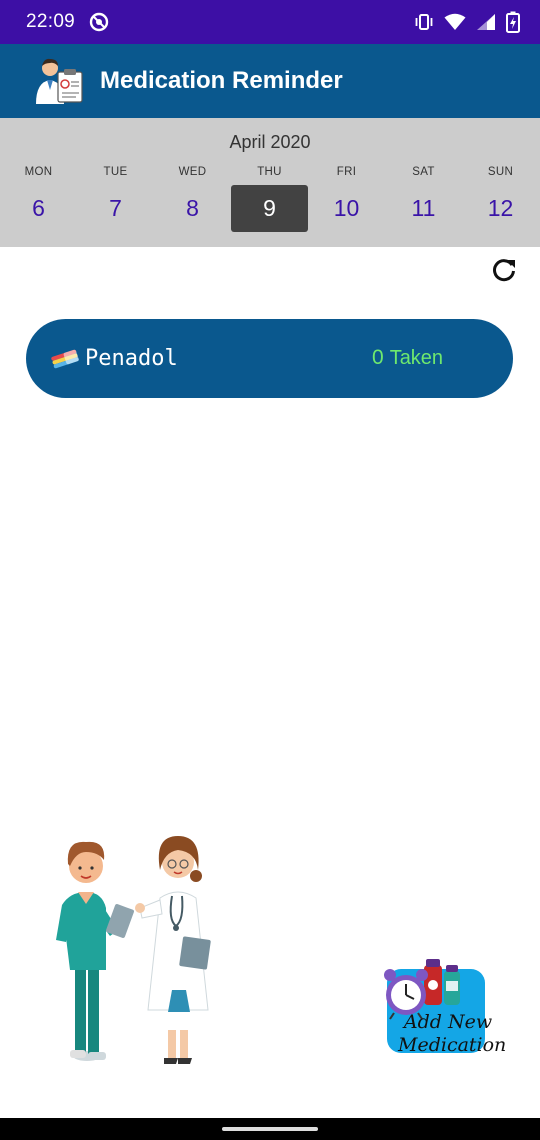 Image resolution: width=540 pixels, height=1140 pixels. I want to click on status-icons, so click(467, 22).